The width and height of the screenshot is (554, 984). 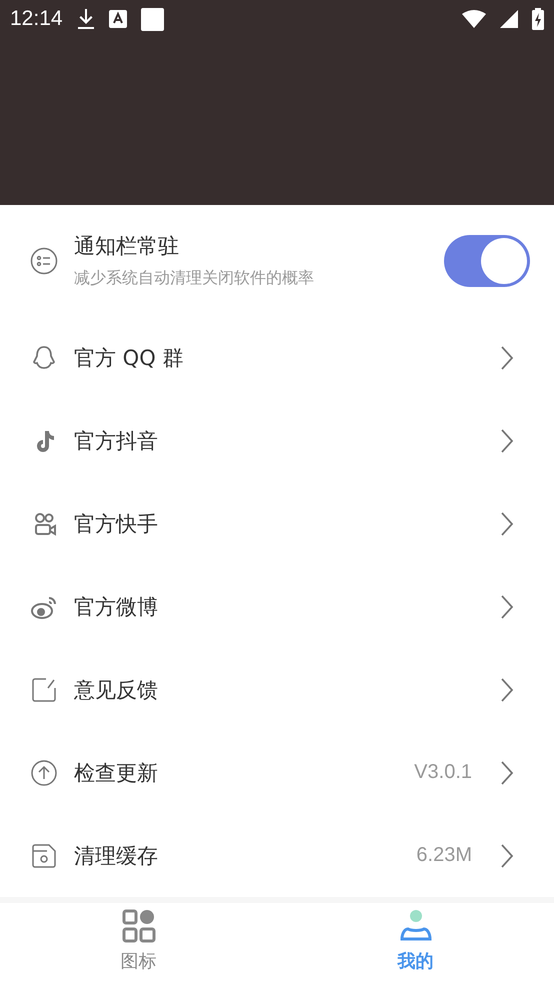 I want to click on user-icon, so click(x=415, y=926).